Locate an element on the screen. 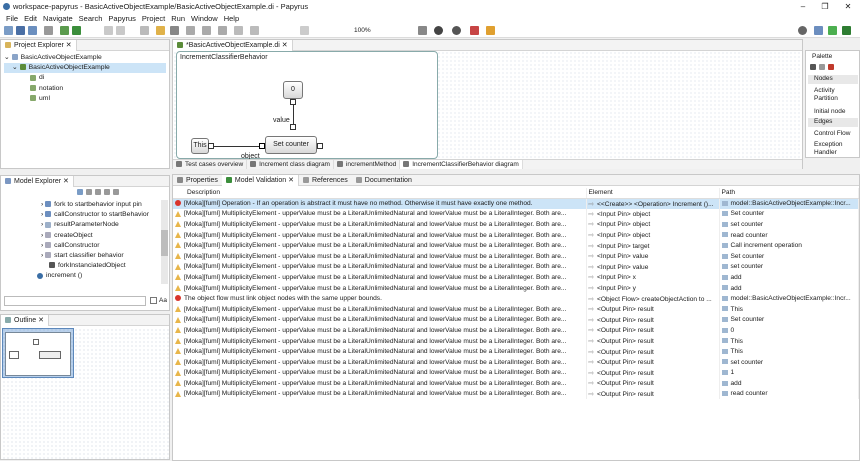 The image size is (860, 461). view-menu-icon is located at coordinates (116, 192).